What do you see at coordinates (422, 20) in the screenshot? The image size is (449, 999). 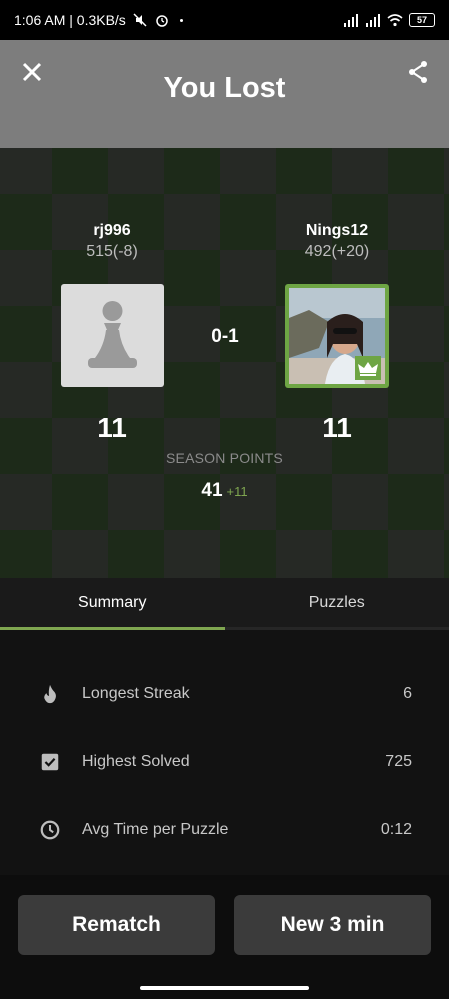 I see `battery-icon: 57` at bounding box center [422, 20].